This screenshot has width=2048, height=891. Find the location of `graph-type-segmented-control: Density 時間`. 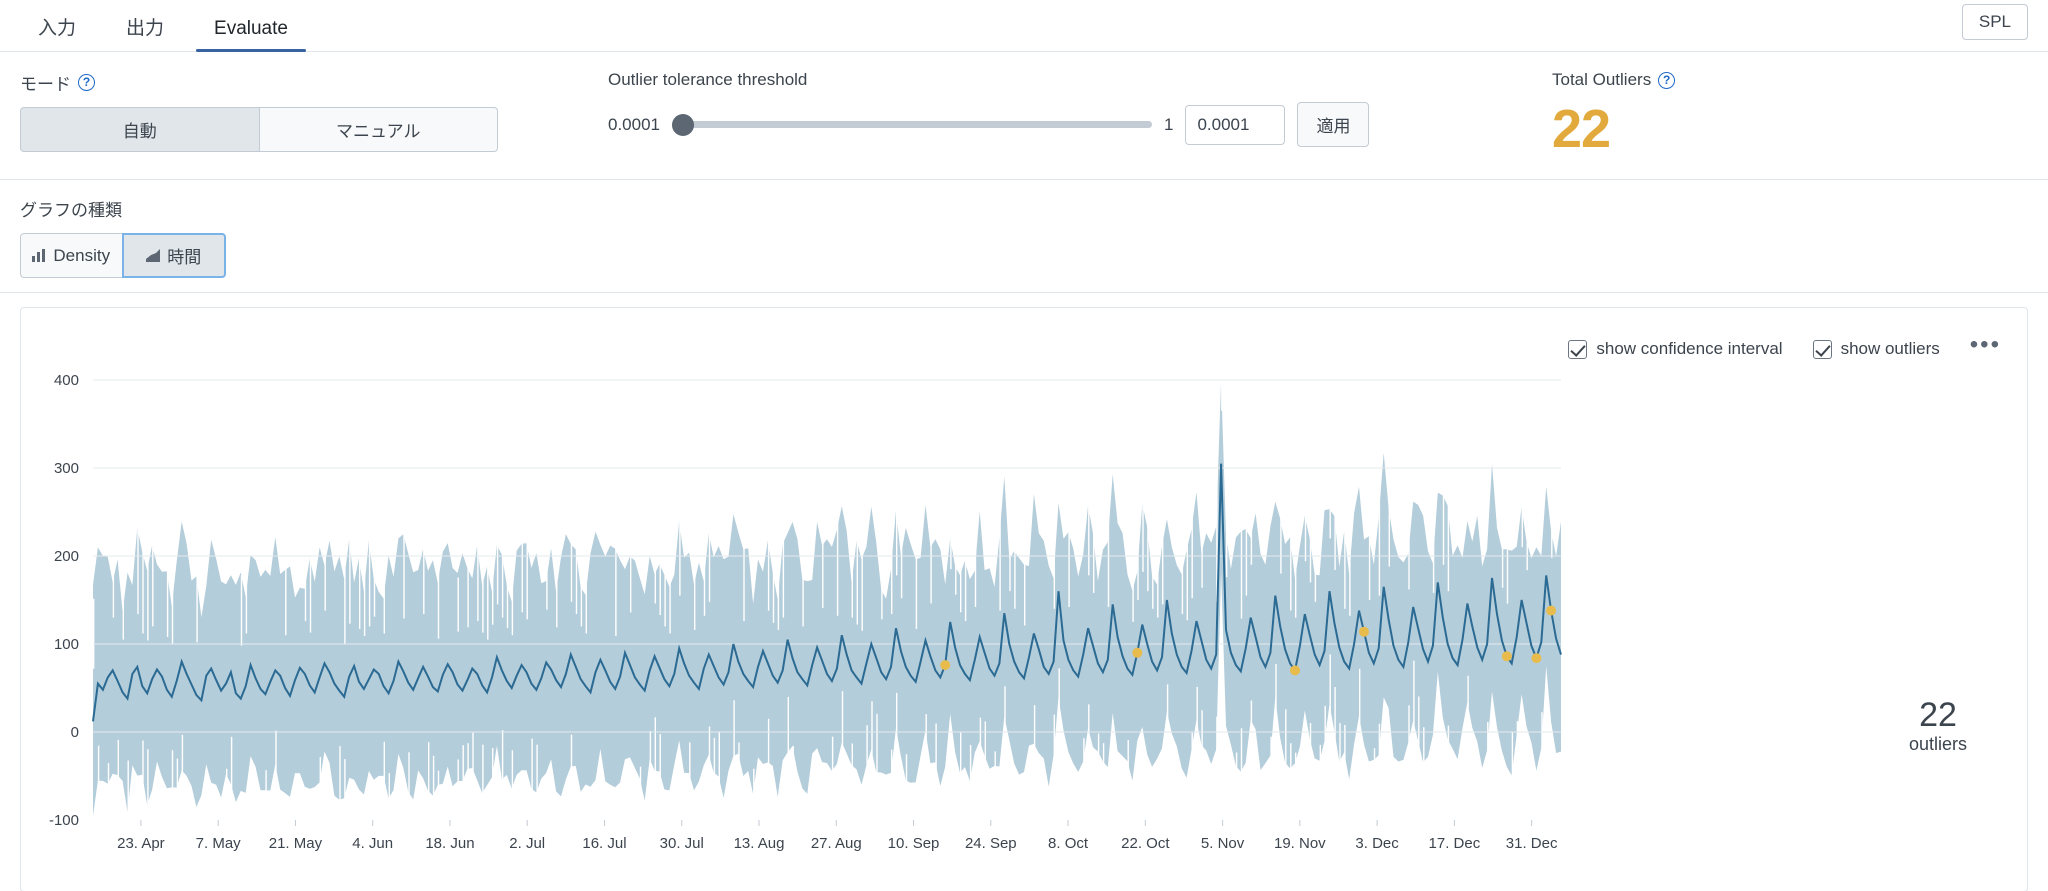

graph-type-segmented-control: Density 時間 is located at coordinates (123, 255).